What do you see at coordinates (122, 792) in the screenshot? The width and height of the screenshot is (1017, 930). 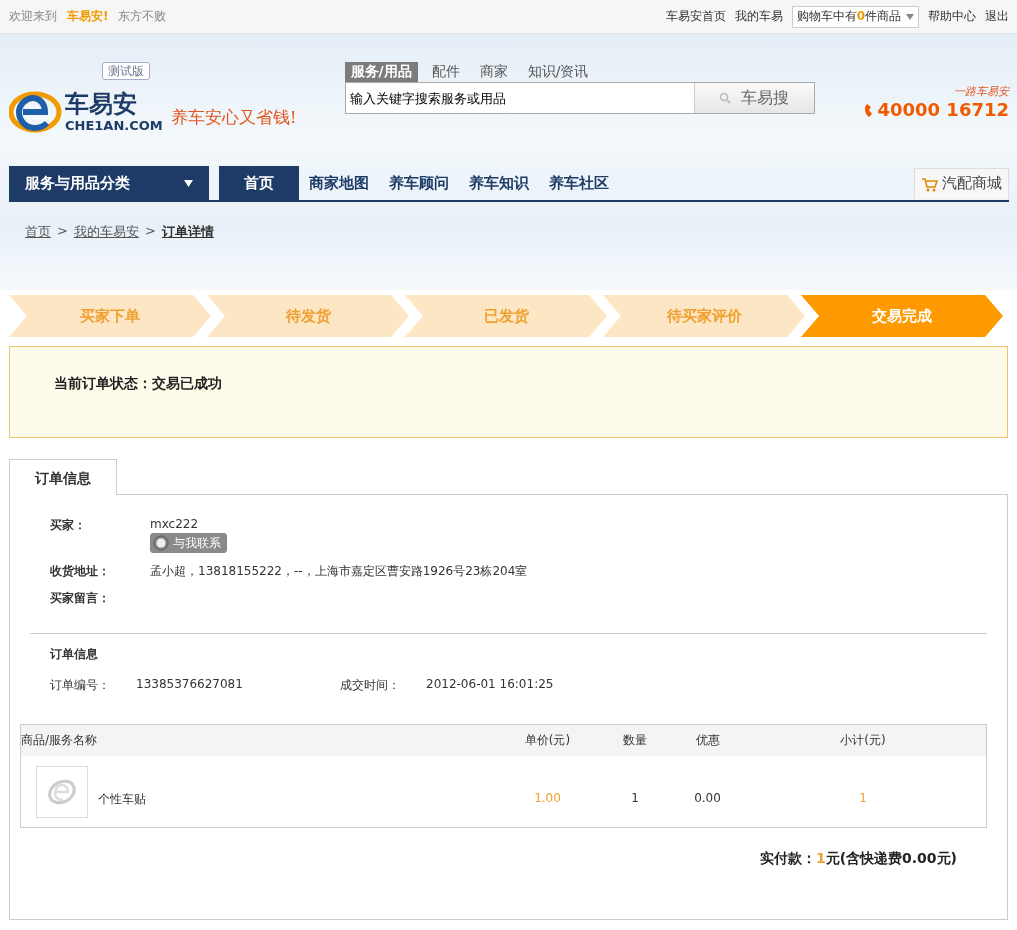 I see `product-name: 个性车贴` at bounding box center [122, 792].